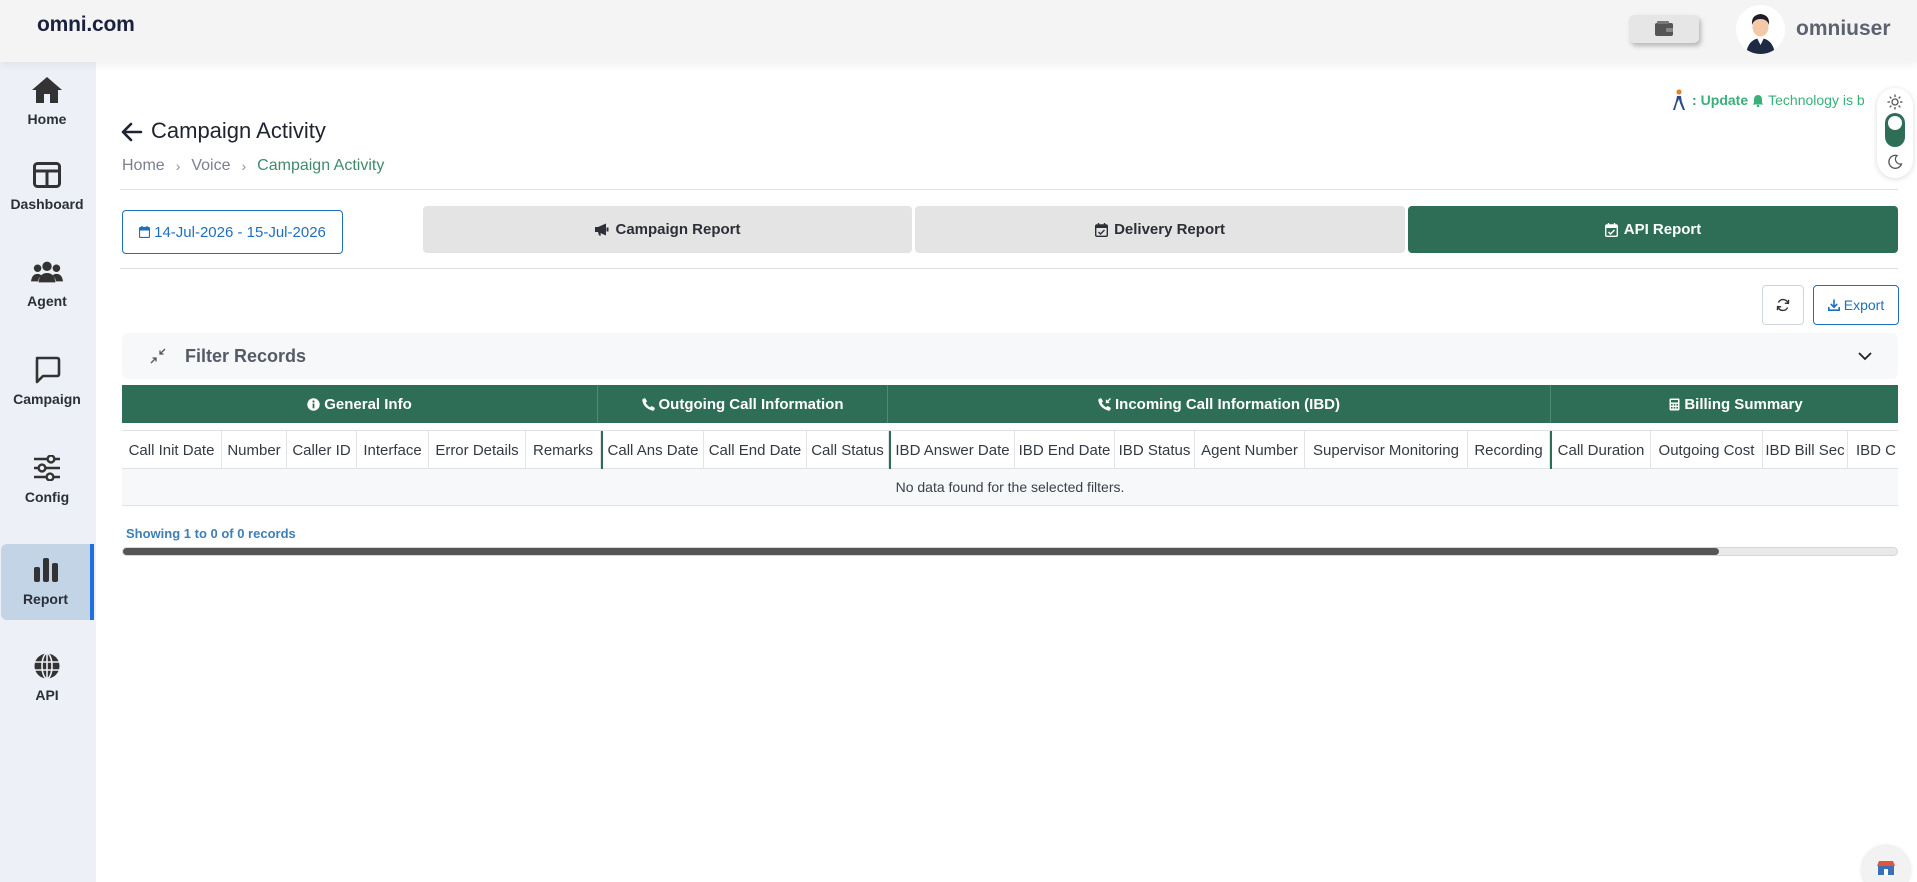  I want to click on group-outgoing-call: Outgoing Call Information, so click(743, 404).